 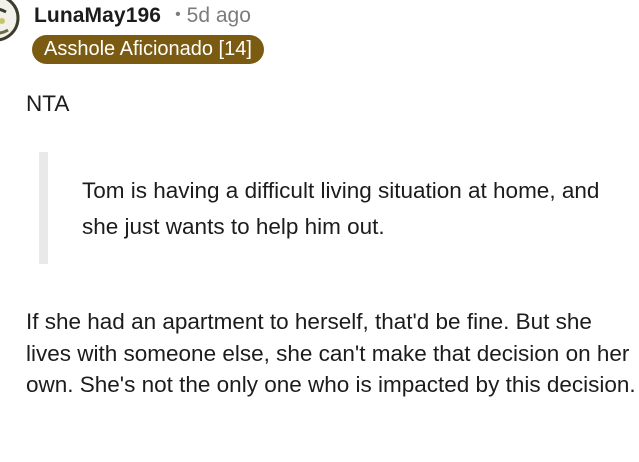 What do you see at coordinates (148, 49) in the screenshot?
I see `user-flair-badge: Asshole Aficionado [14]` at bounding box center [148, 49].